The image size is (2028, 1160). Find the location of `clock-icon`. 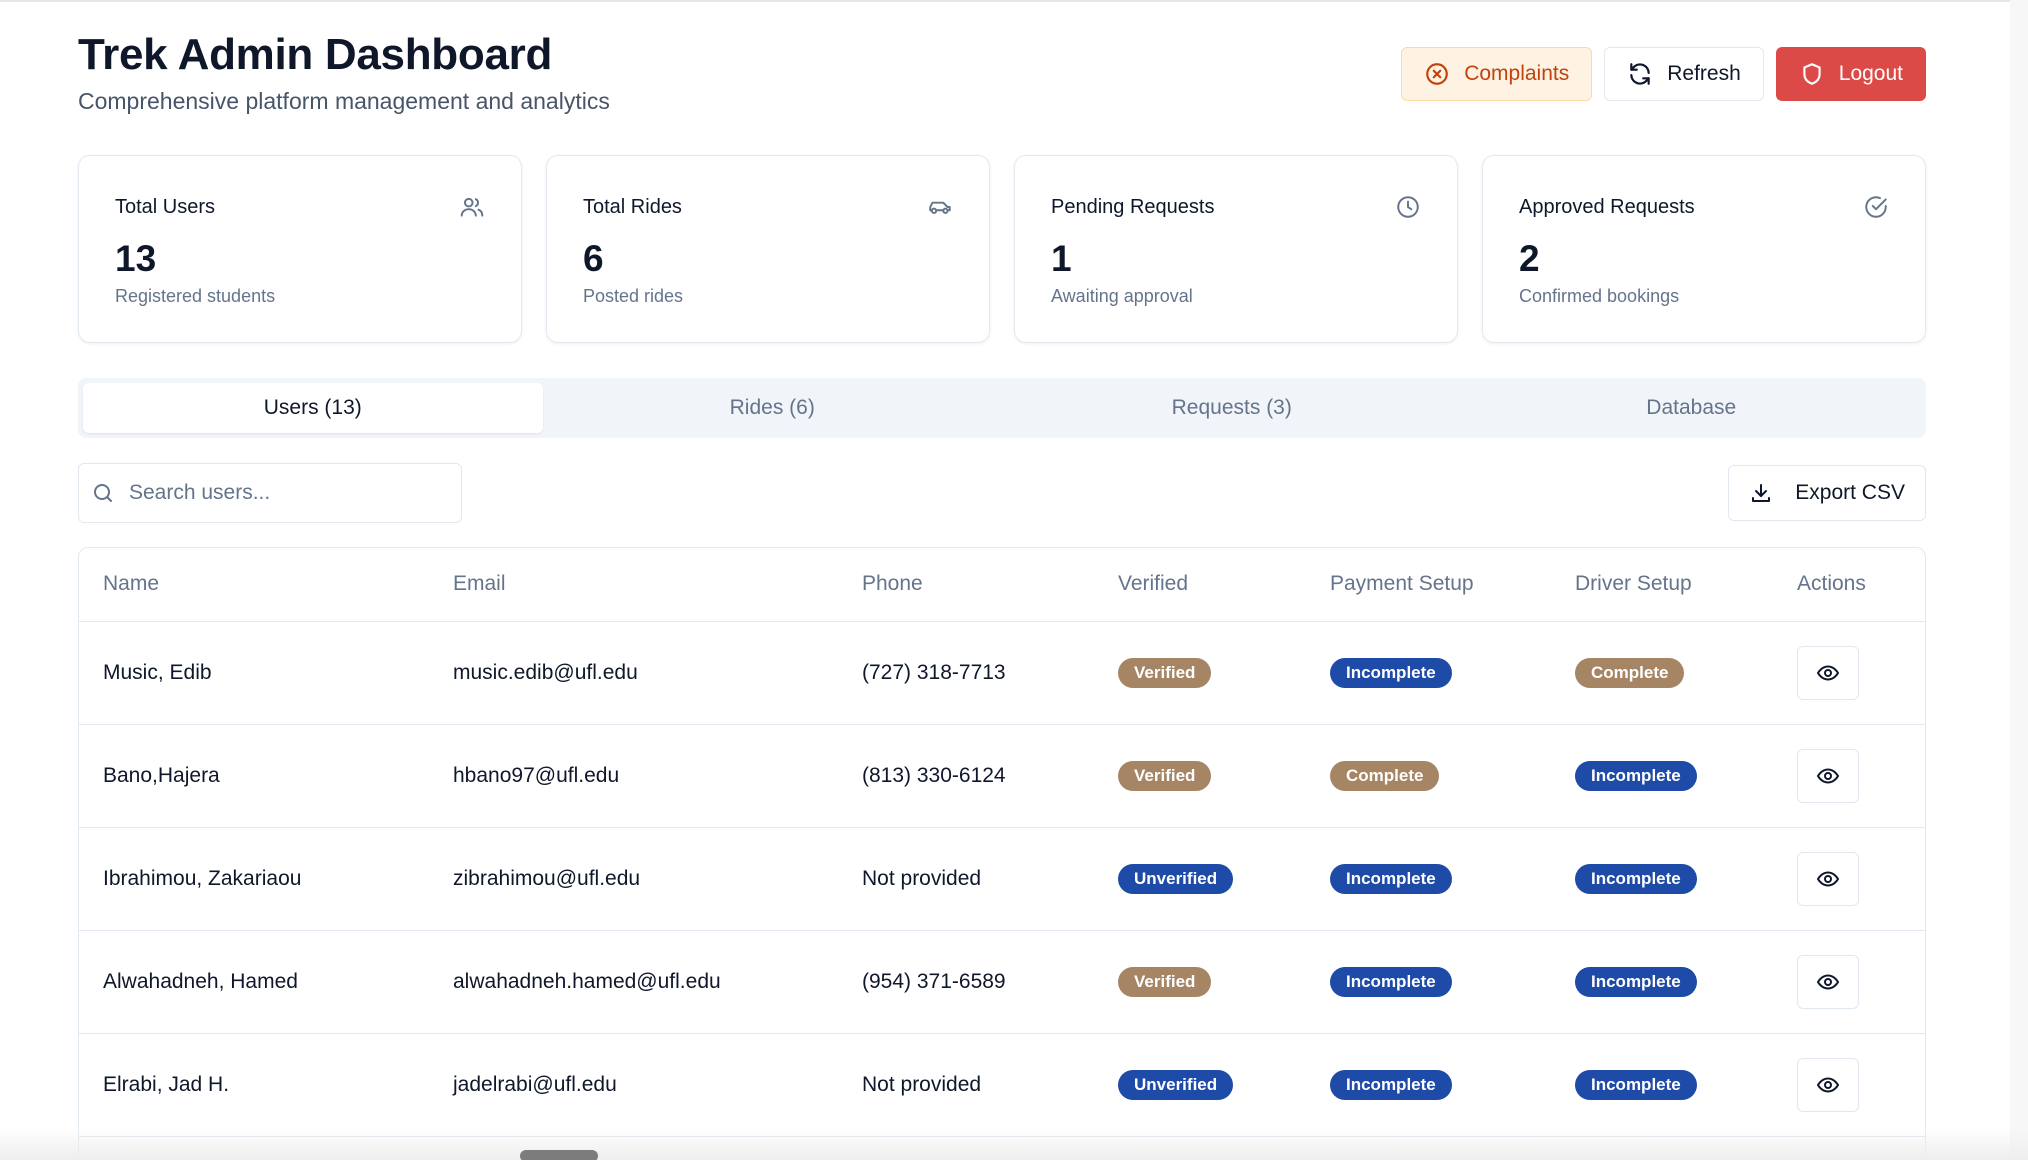

clock-icon is located at coordinates (1408, 207).